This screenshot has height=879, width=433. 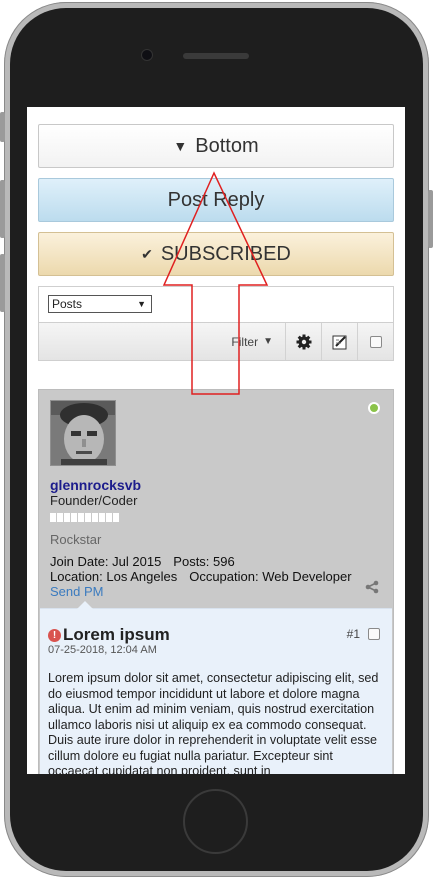 I want to click on filter-button: Filter ▼, so click(x=258, y=342).